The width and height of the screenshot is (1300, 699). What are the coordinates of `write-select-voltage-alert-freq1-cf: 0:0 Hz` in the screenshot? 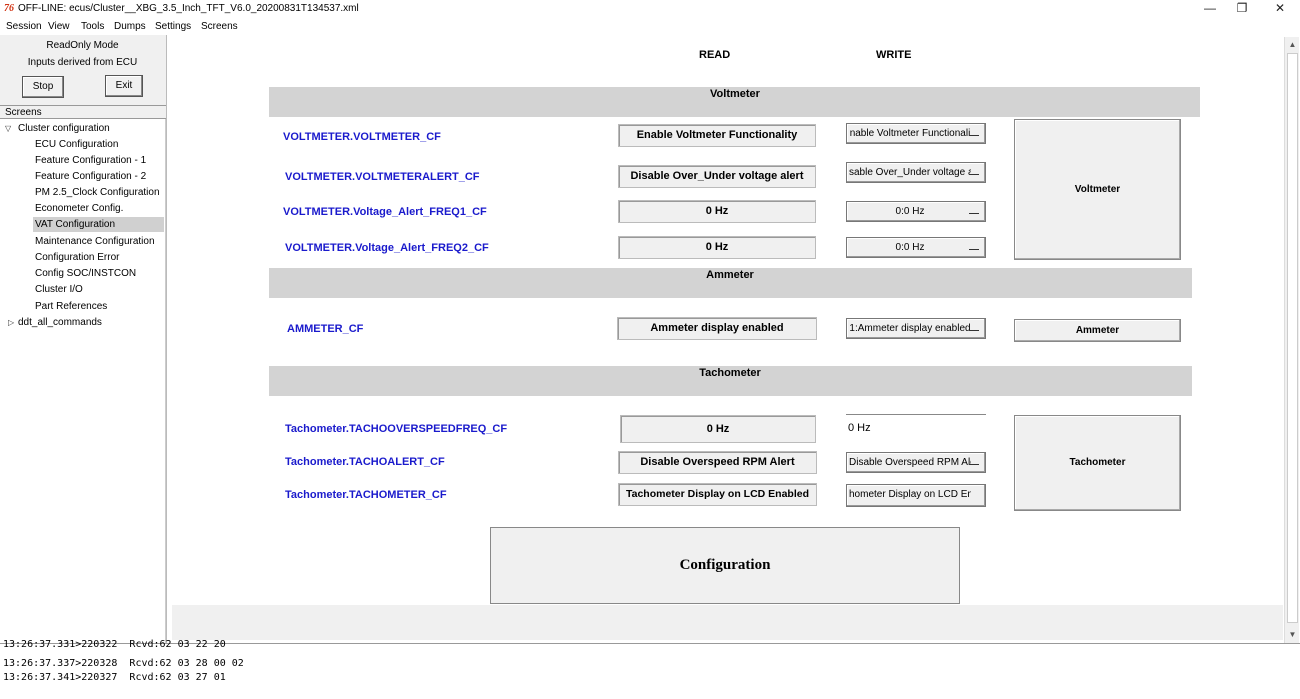 It's located at (916, 211).